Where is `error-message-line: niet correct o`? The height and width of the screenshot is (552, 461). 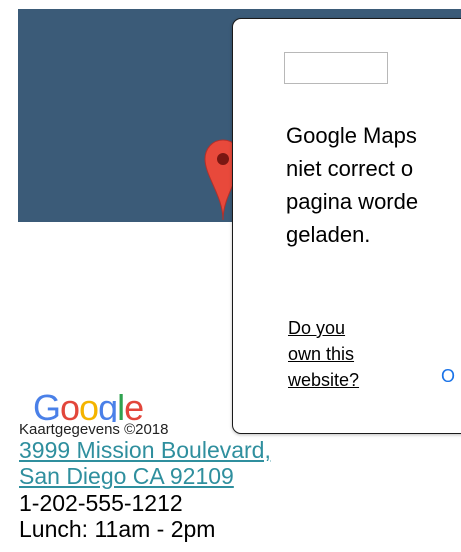
error-message-line: niet correct o is located at coordinates (350, 168).